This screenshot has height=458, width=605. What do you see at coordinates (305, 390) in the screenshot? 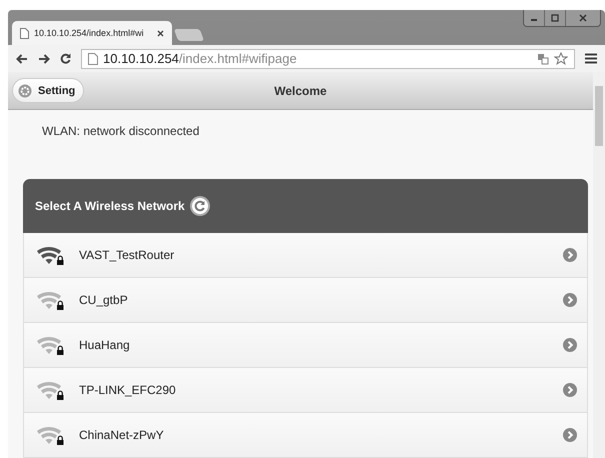
I see `network-item: TP-LINK_EFC290` at bounding box center [305, 390].